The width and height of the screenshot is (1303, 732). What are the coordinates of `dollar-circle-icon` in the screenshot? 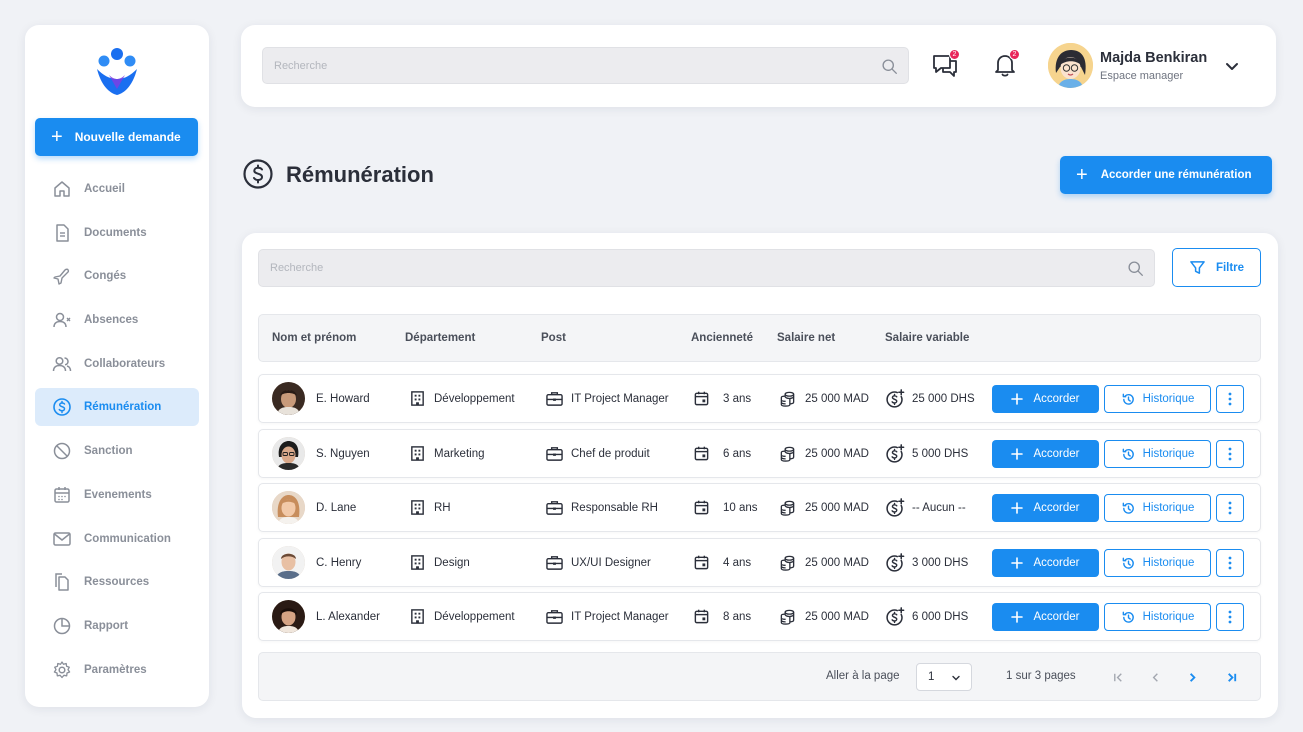 It's located at (62, 407).